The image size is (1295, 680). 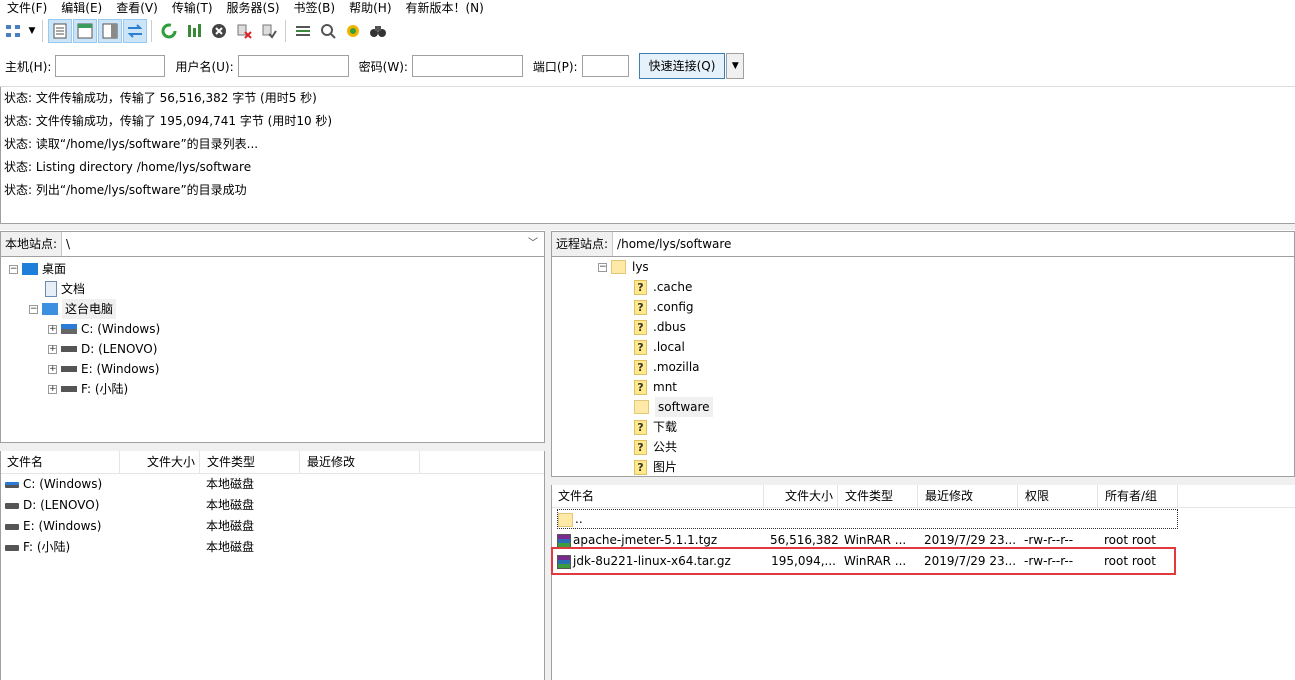 What do you see at coordinates (1058, 496) in the screenshot?
I see `column-permissions: 权限` at bounding box center [1058, 496].